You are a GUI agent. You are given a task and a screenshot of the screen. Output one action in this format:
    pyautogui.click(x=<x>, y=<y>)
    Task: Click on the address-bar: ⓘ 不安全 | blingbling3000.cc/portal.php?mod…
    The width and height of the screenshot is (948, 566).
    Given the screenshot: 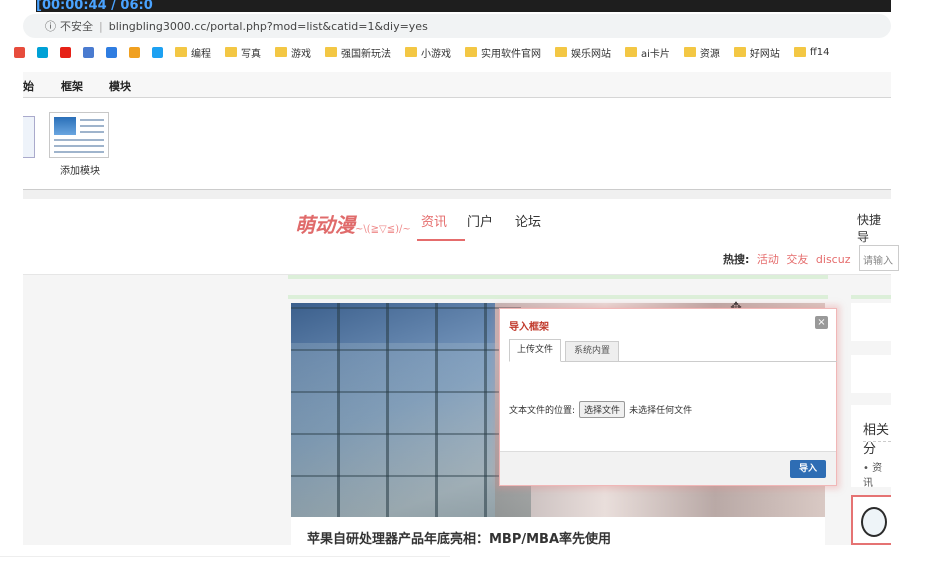 What is the action you would take?
    pyautogui.click(x=457, y=26)
    